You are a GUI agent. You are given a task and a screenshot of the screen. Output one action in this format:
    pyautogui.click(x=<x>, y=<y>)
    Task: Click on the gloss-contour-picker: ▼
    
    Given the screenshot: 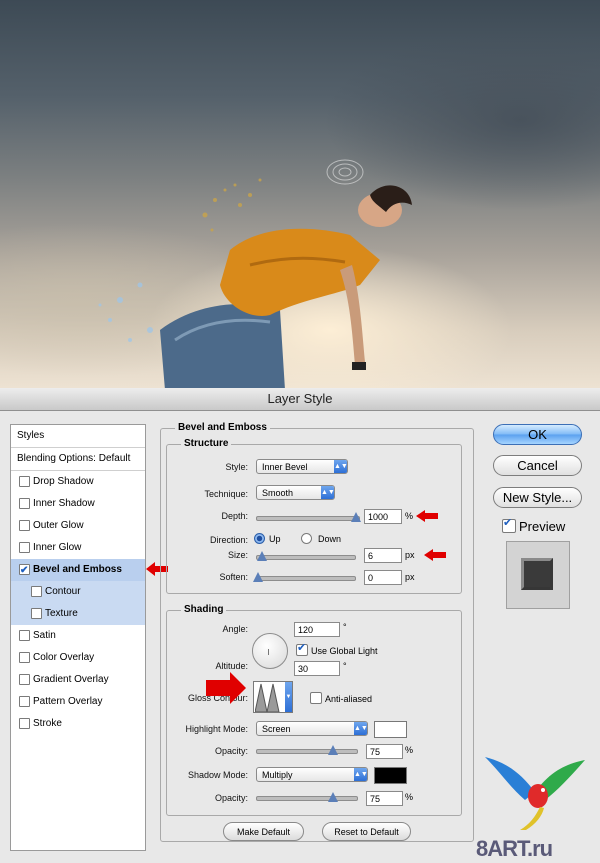 What is the action you would take?
    pyautogui.click(x=273, y=697)
    